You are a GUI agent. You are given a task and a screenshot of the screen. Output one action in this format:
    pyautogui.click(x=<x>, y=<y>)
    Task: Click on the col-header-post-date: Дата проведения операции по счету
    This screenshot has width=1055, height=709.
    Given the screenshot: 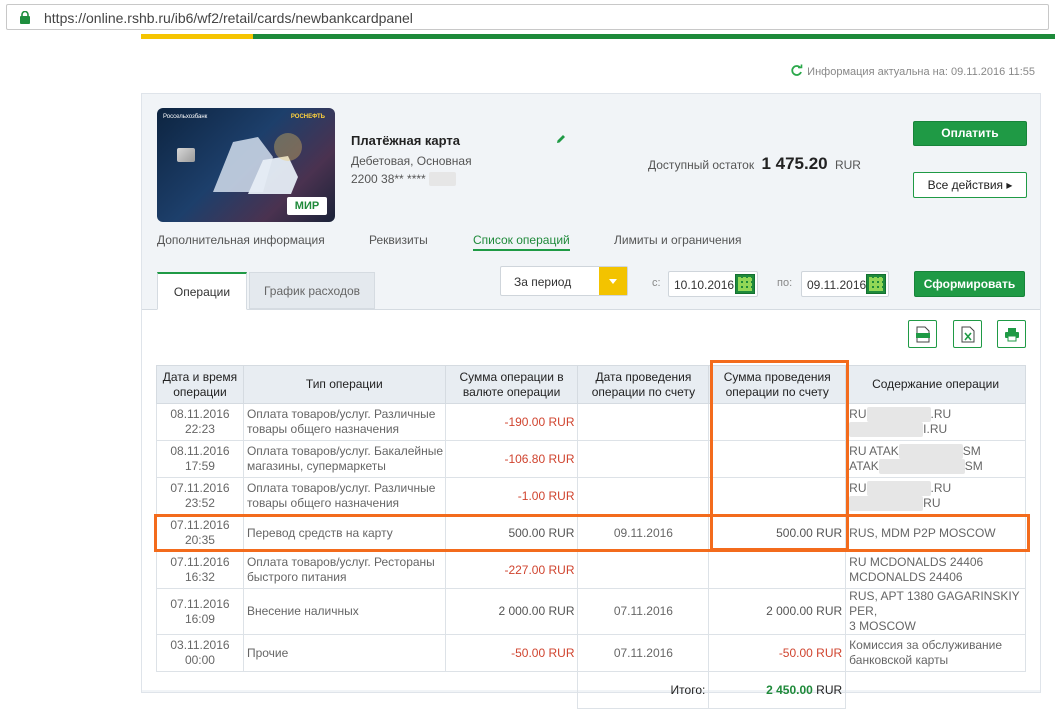 What is the action you would take?
    pyautogui.click(x=643, y=384)
    